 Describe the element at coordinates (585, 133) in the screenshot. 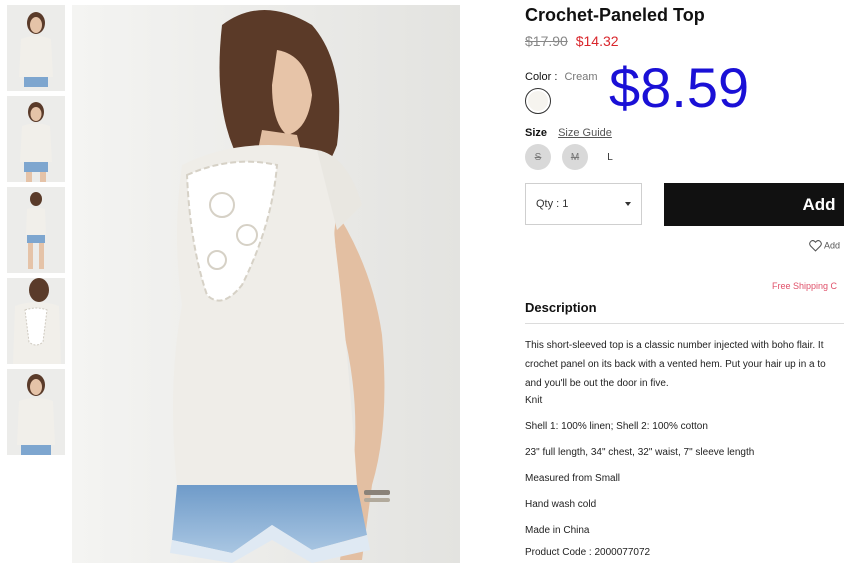

I see `size-guide-link: Size Guide` at that location.